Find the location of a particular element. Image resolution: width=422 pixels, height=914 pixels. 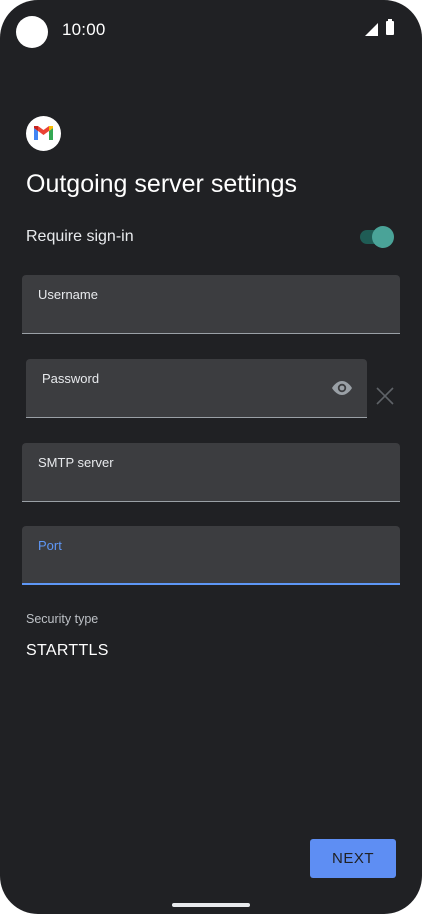

status-bar: 10:00 is located at coordinates (211, 30).